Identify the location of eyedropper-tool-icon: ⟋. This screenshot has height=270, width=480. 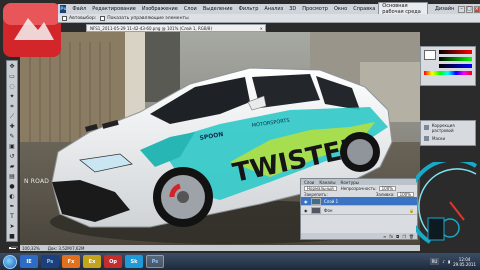
(12, 117).